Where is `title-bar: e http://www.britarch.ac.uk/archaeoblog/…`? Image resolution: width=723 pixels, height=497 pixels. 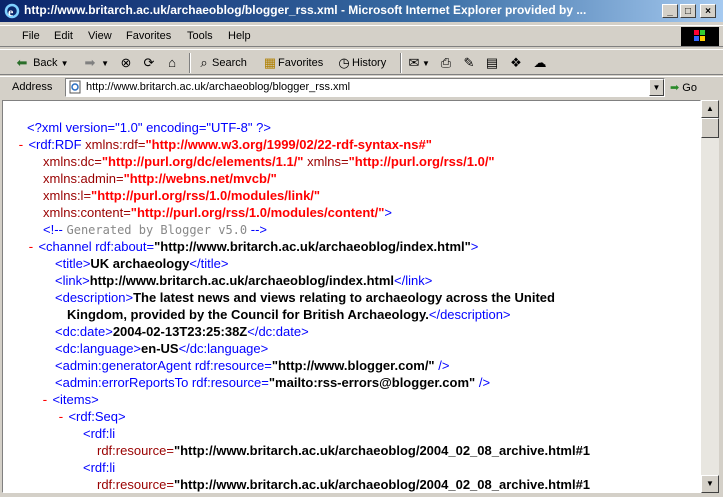 title-bar: e http://www.britarch.ac.uk/archaeoblog/… is located at coordinates (361, 11).